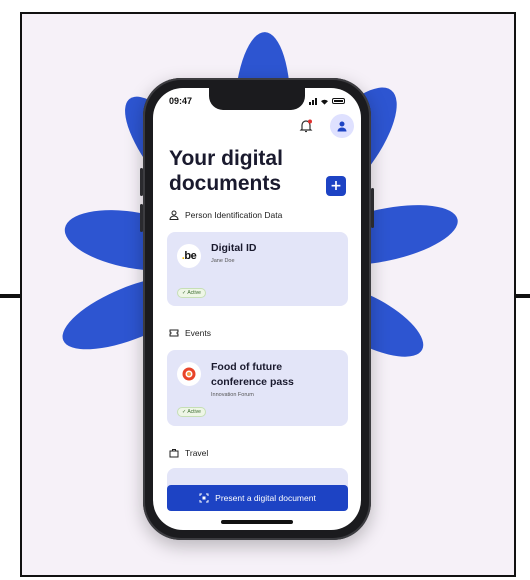 This screenshot has height=580, width=530. I want to click on section-header-pid: Person Identification Data, so click(225, 215).